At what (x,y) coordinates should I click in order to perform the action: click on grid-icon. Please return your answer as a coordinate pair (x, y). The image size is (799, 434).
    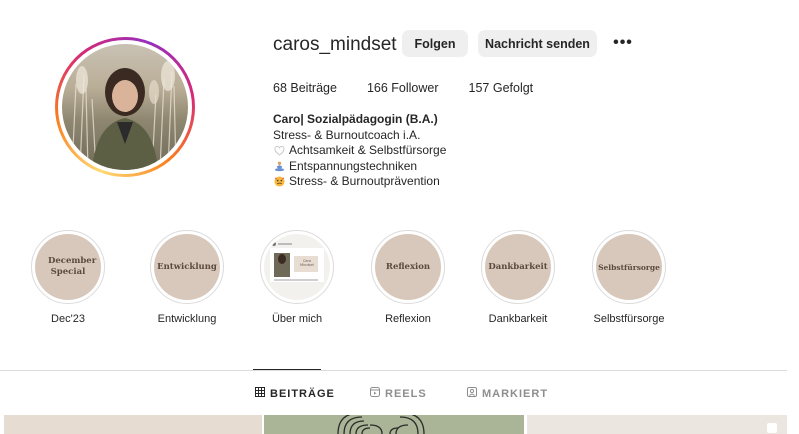
    Looking at the image, I should click on (260, 393).